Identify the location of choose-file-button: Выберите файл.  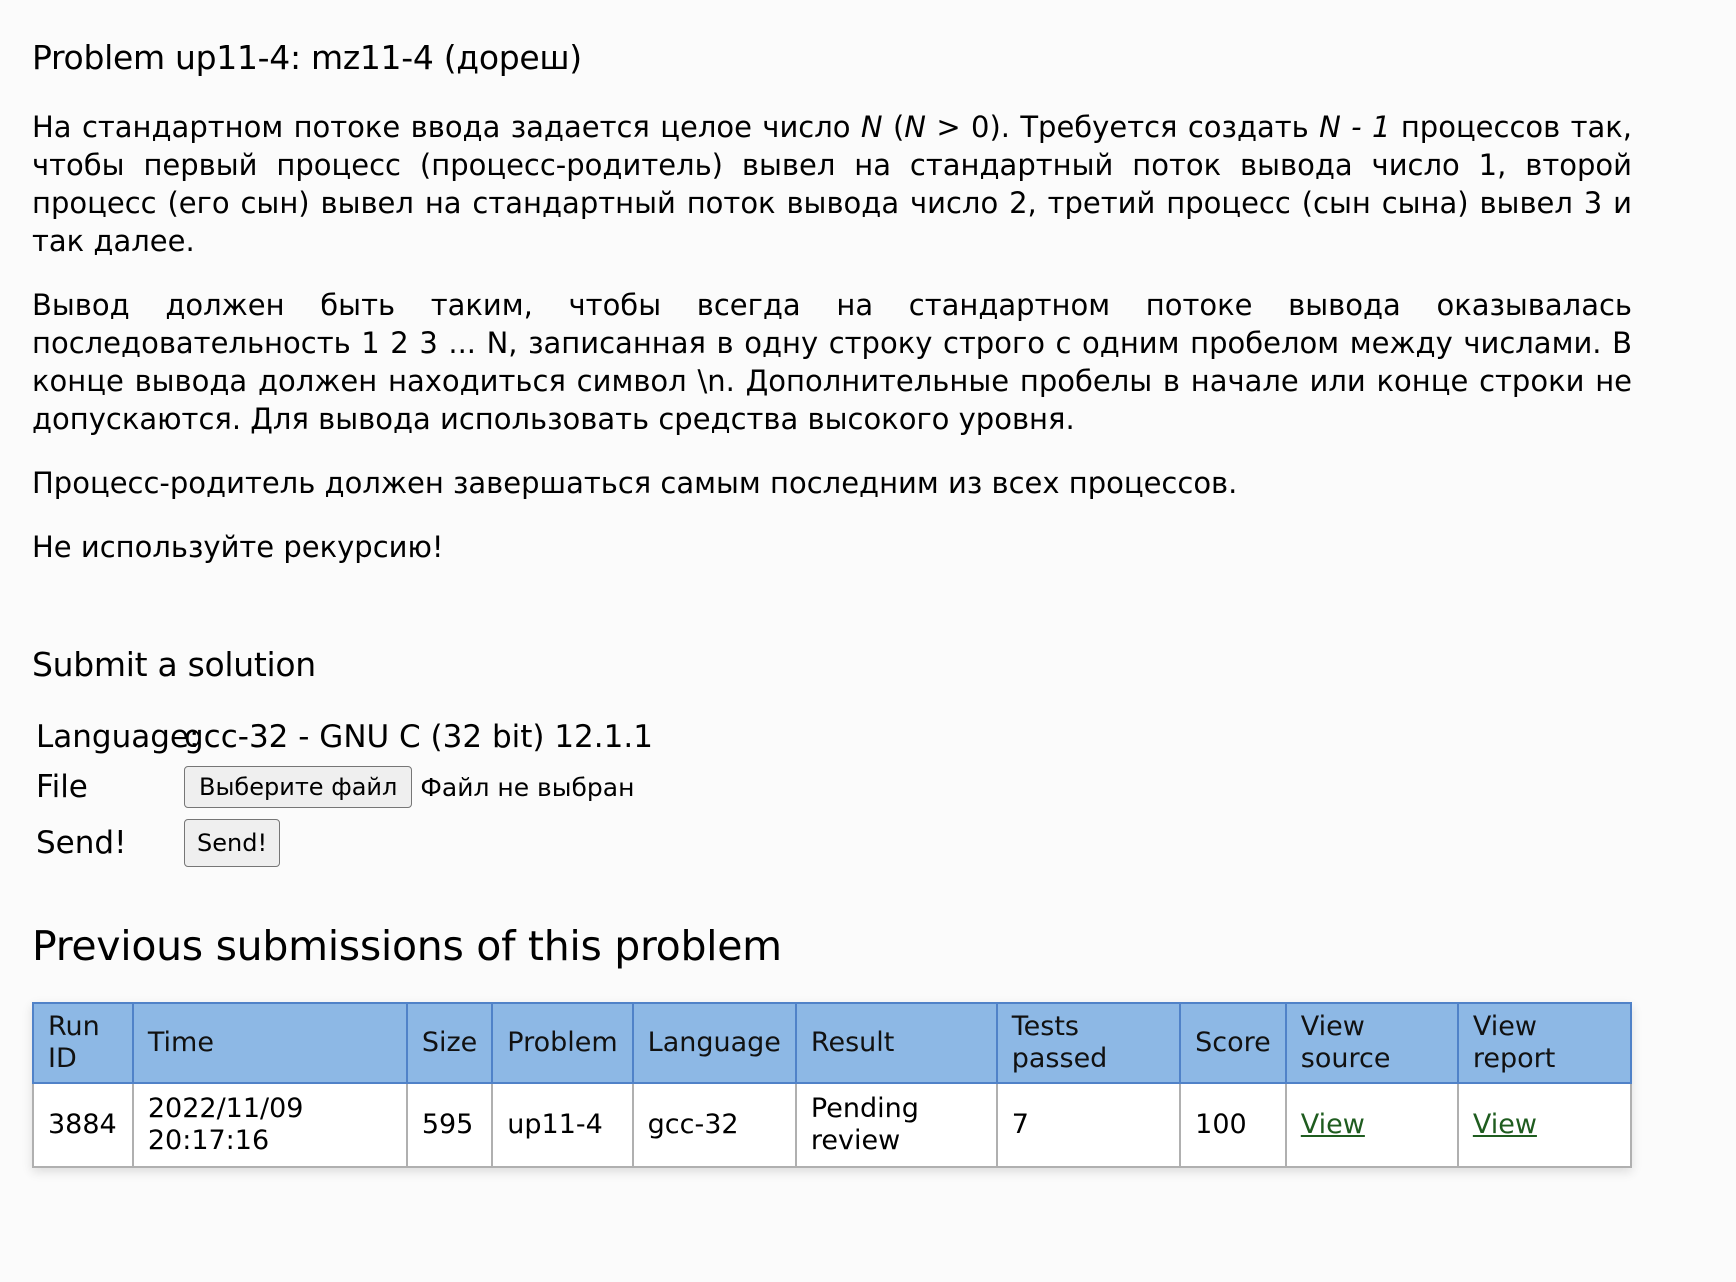
(298, 787).